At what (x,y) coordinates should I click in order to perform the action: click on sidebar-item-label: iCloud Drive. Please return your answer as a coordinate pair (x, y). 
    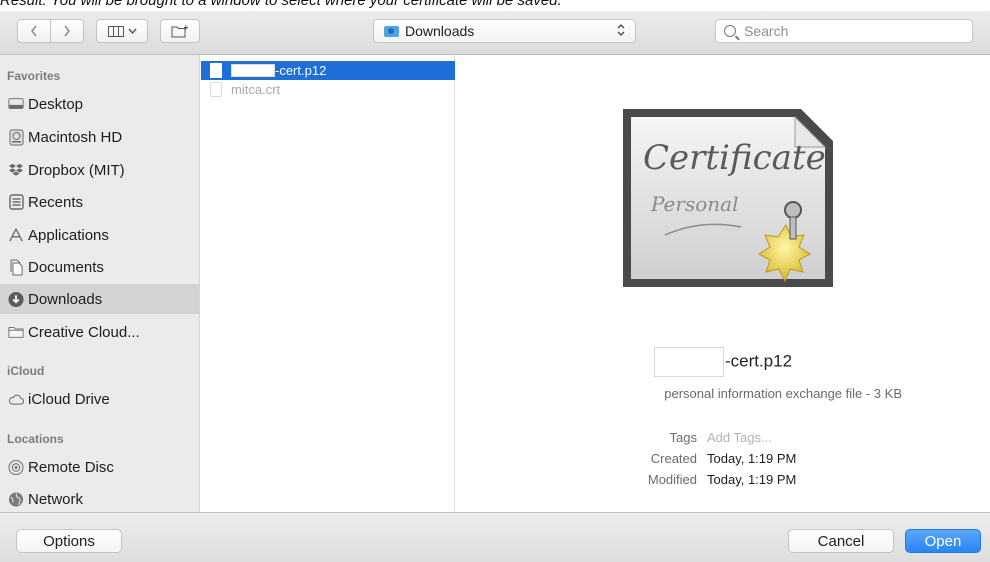
    Looking at the image, I should click on (69, 399).